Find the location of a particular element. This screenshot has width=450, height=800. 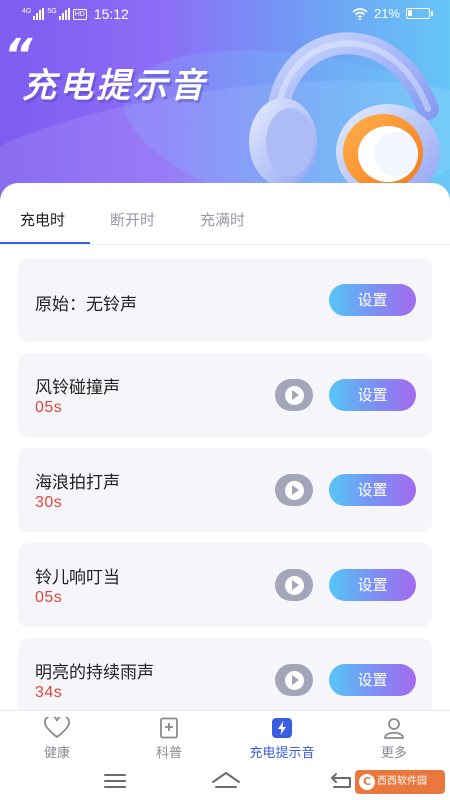

watermark-text: 西西软件园 is located at coordinates (402, 781).